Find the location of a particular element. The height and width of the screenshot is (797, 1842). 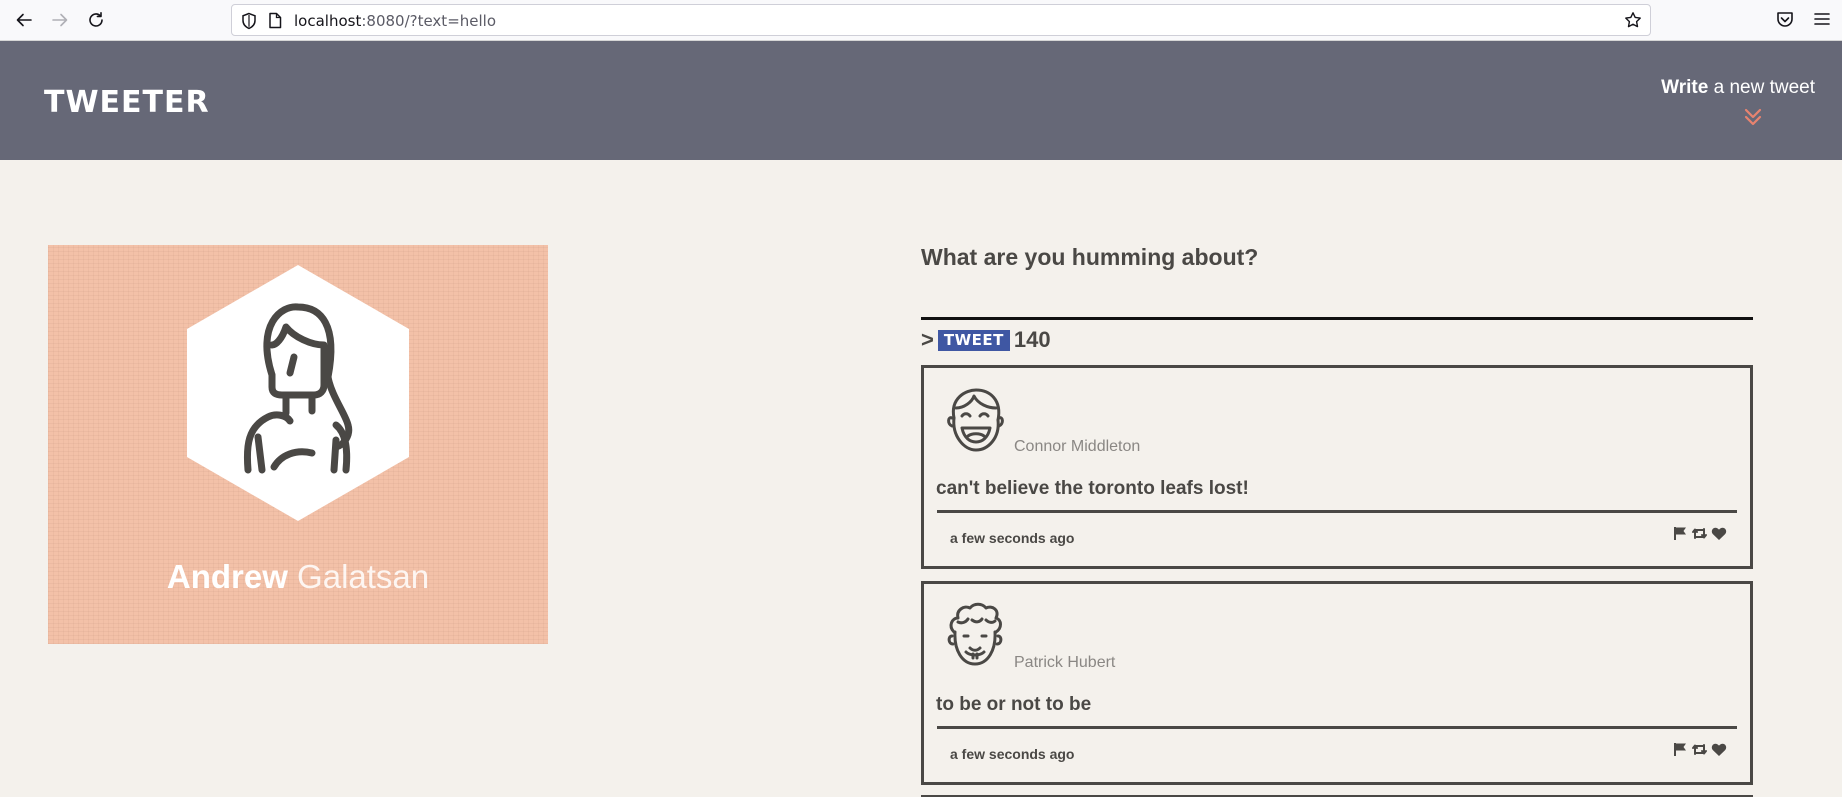

site-logo: TWEETER is located at coordinates (127, 102).